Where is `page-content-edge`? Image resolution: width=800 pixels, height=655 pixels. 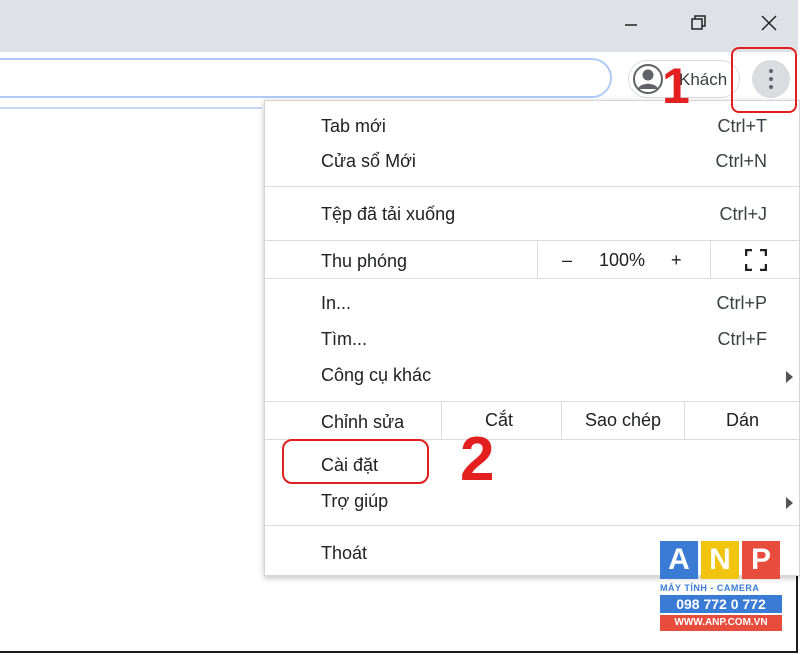
page-content-edge is located at coordinates (131, 108).